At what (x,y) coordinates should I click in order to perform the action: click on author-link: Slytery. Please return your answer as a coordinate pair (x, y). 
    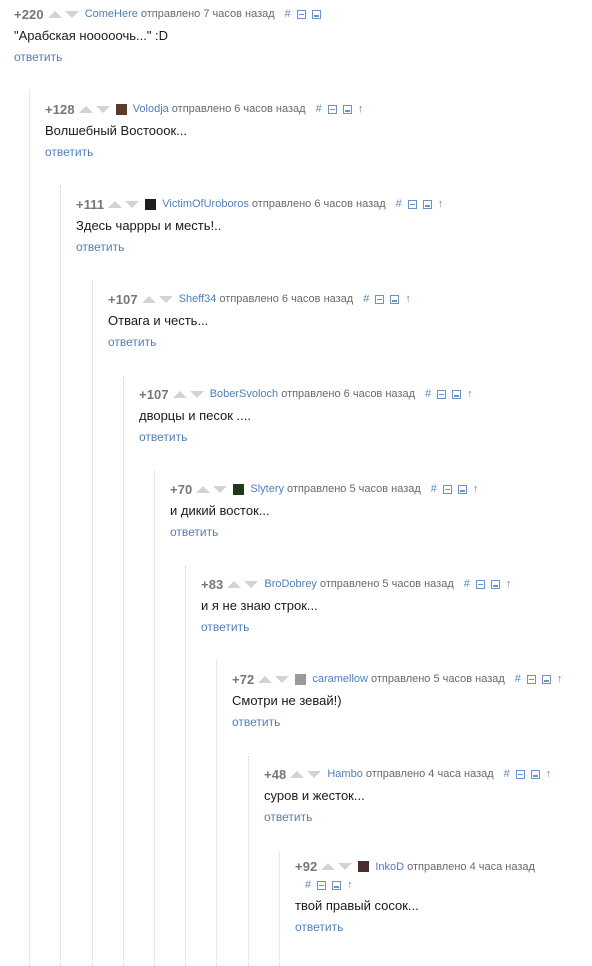
    Looking at the image, I should click on (267, 489).